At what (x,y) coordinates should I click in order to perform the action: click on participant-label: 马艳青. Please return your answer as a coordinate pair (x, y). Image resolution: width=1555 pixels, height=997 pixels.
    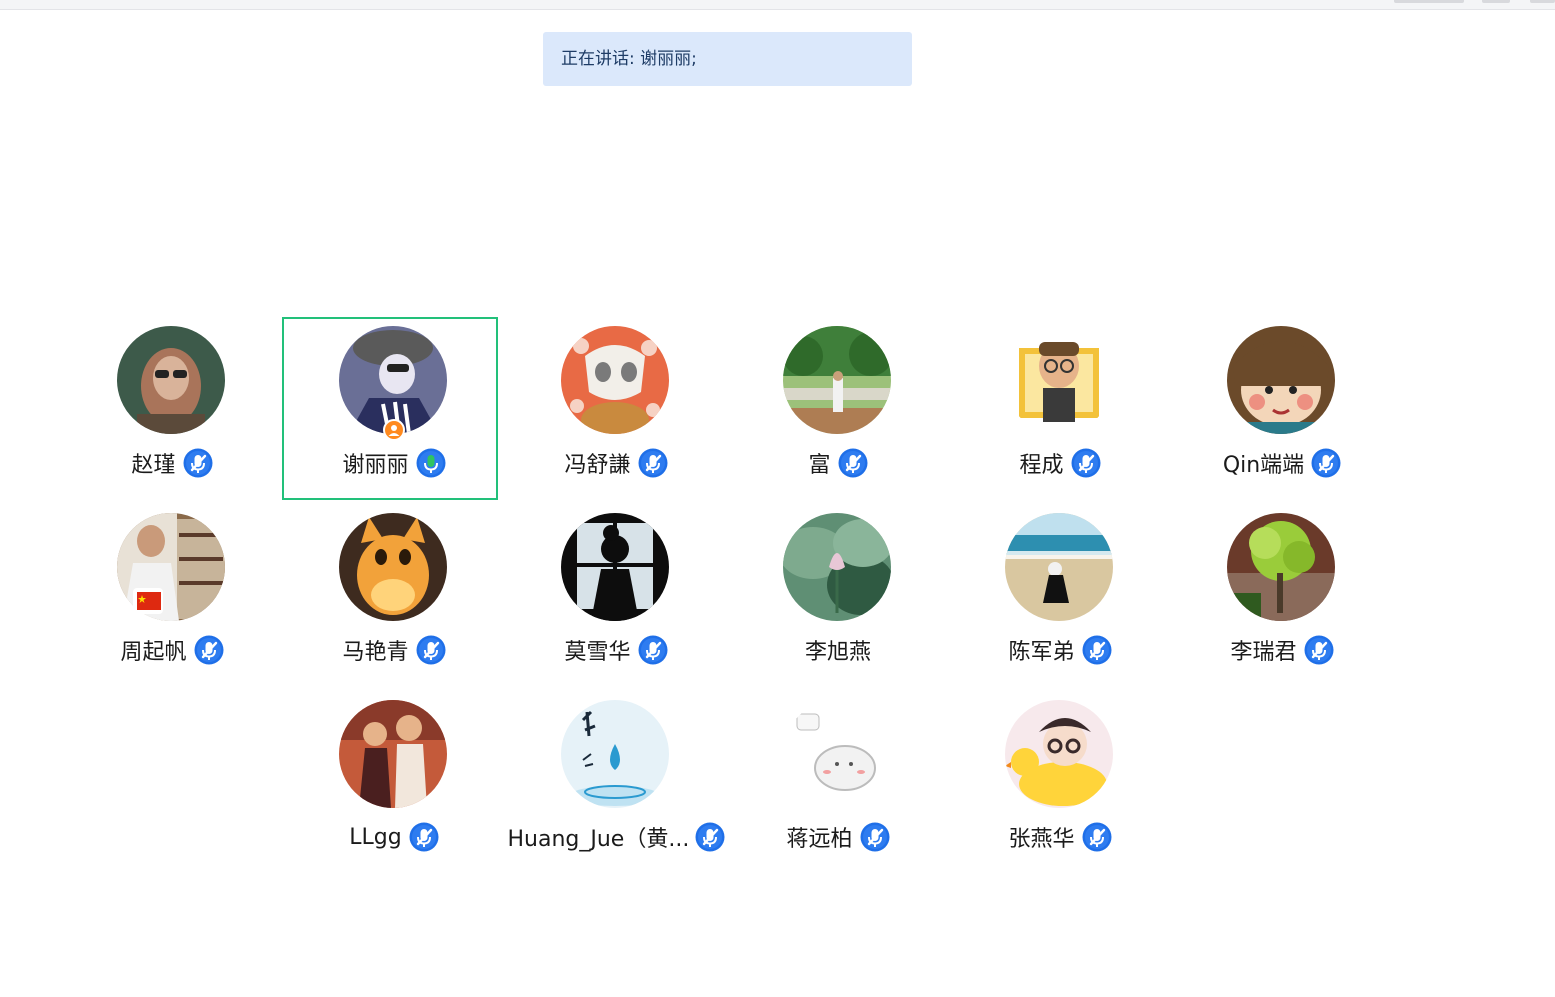
    Looking at the image, I should click on (394, 650).